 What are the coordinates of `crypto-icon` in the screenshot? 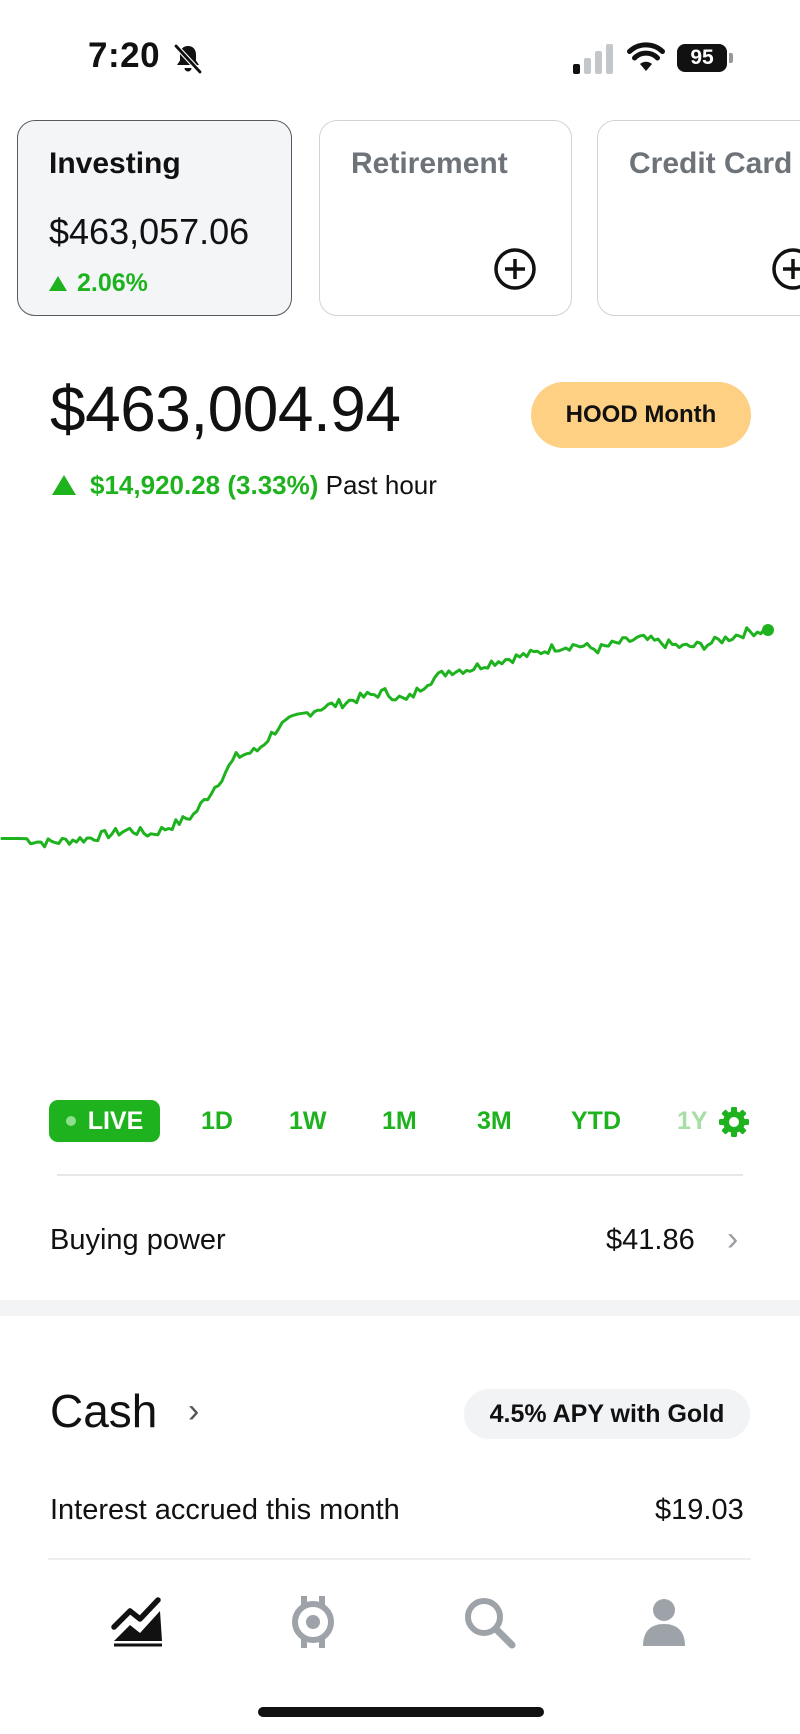 It's located at (313, 1622).